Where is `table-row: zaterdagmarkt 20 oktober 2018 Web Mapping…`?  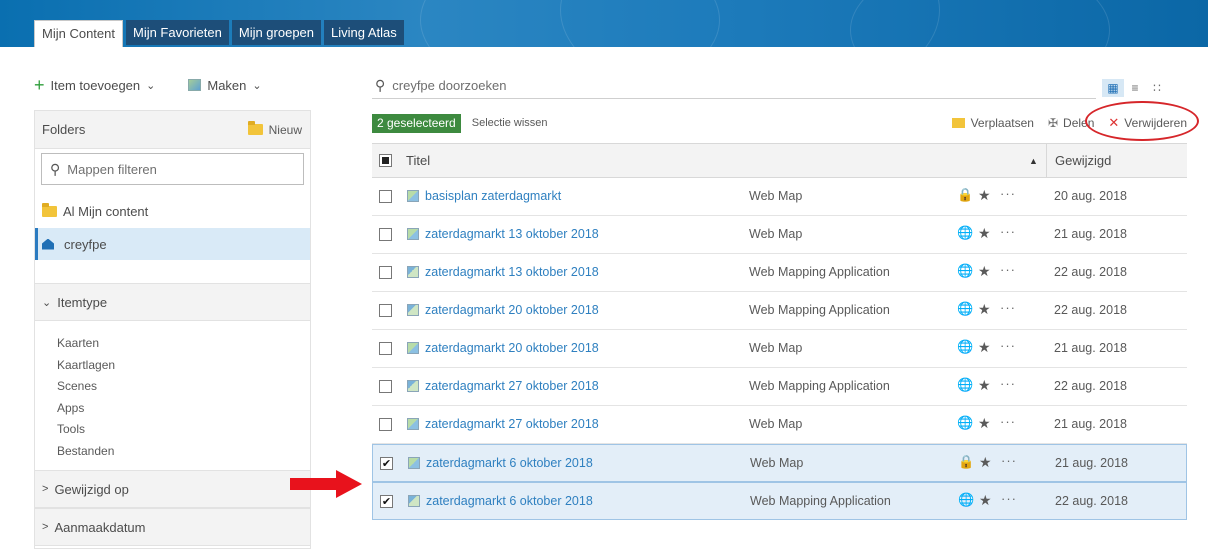 table-row: zaterdagmarkt 20 oktober 2018 Web Mapping… is located at coordinates (779, 311).